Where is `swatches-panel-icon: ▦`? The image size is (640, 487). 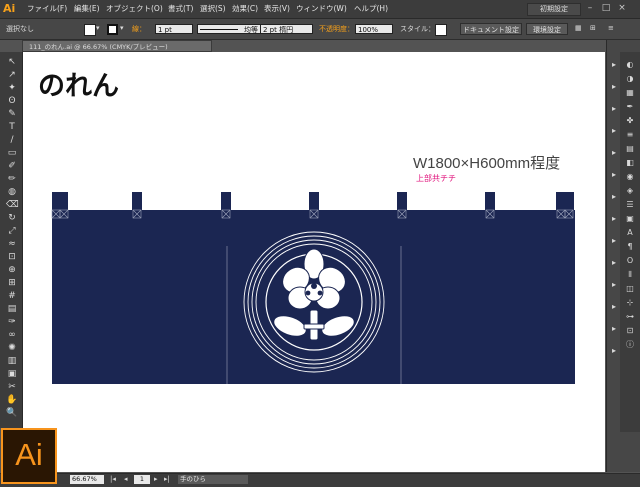
swatches-panel-icon: ▦ is located at coordinates (630, 92).